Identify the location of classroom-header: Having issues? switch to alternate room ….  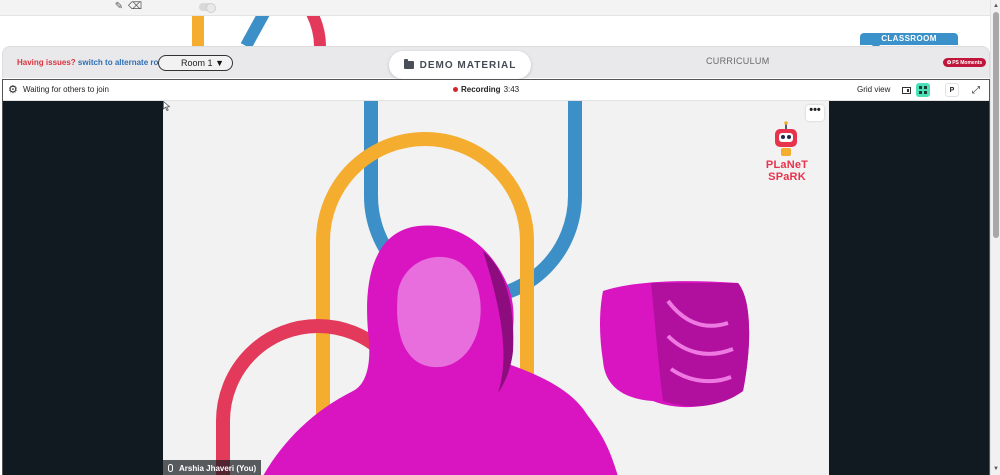
(496, 62).